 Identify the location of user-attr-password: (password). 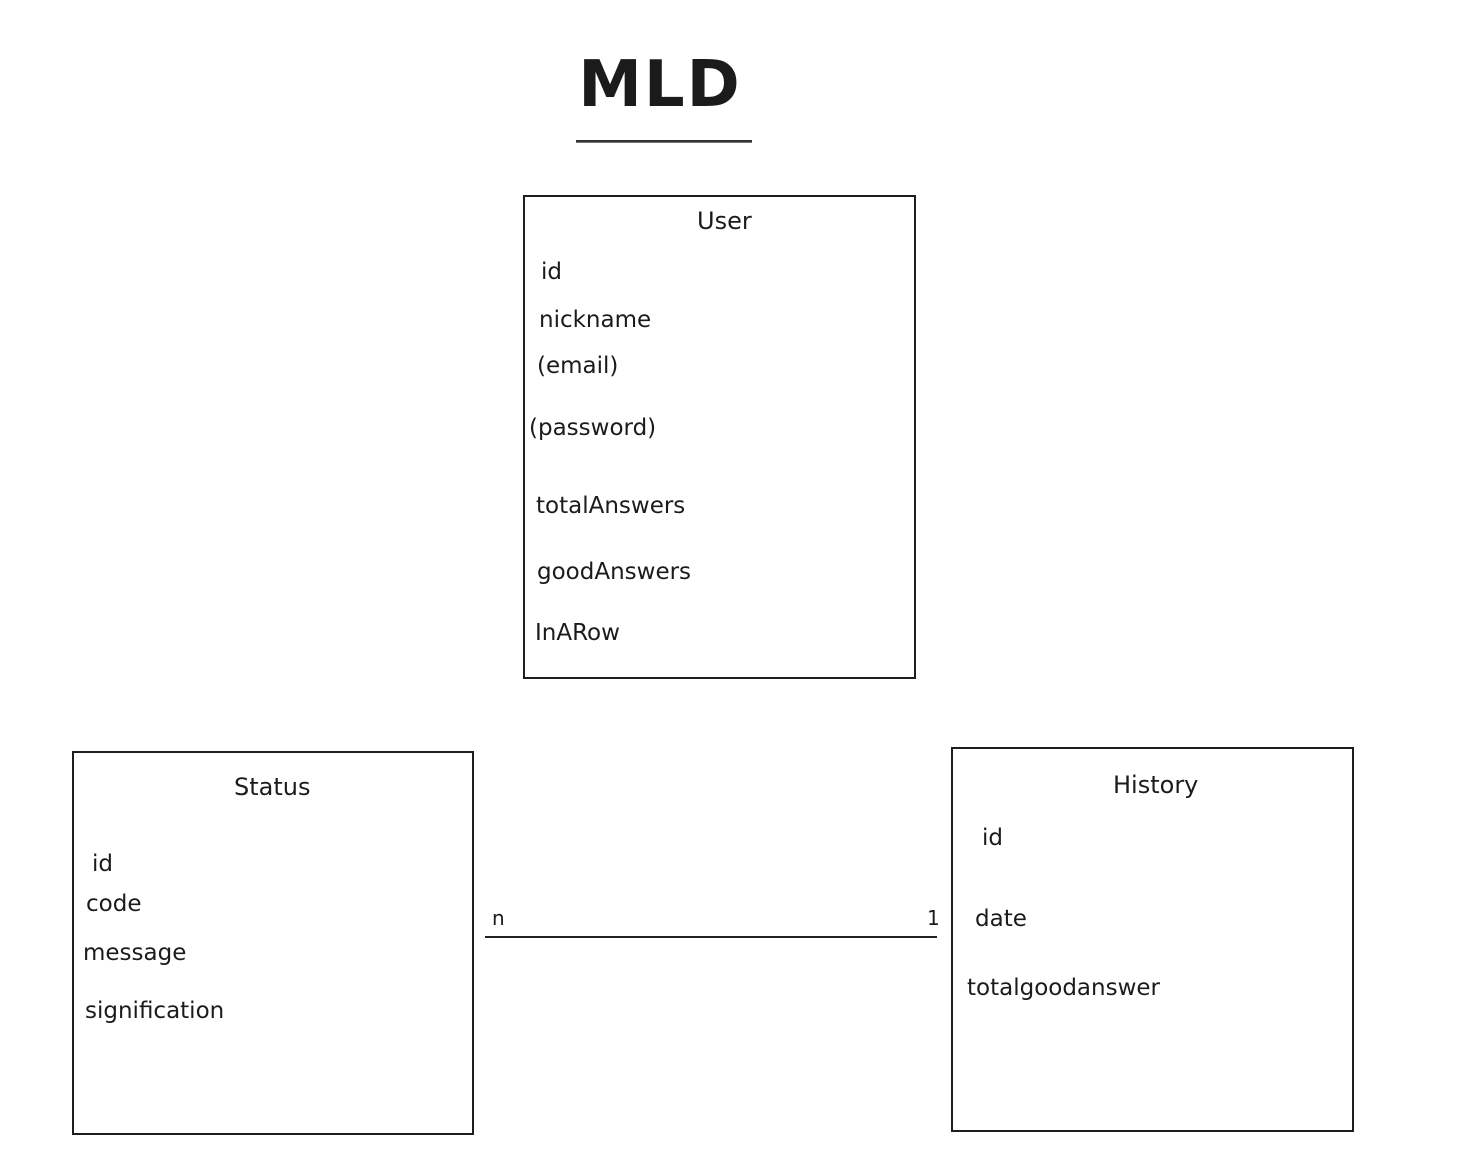
(593, 428).